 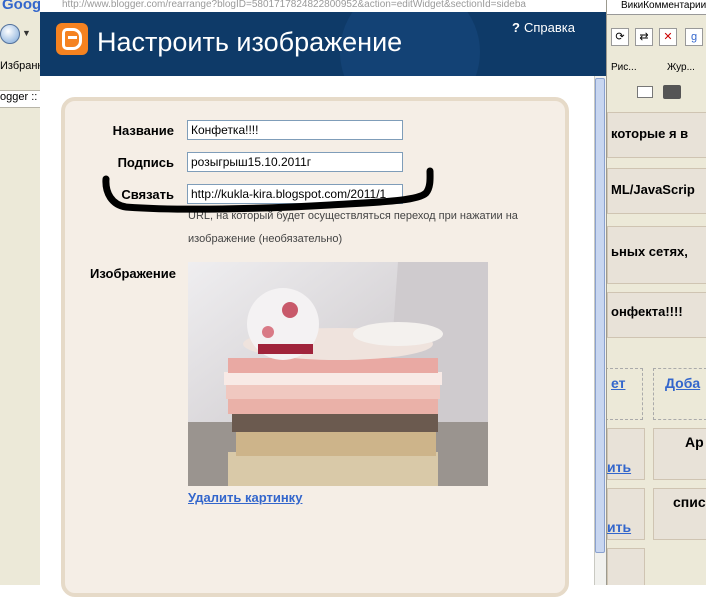 What do you see at coordinates (649, 251) in the screenshot?
I see `block-text: ьных сетях,` at bounding box center [649, 251].